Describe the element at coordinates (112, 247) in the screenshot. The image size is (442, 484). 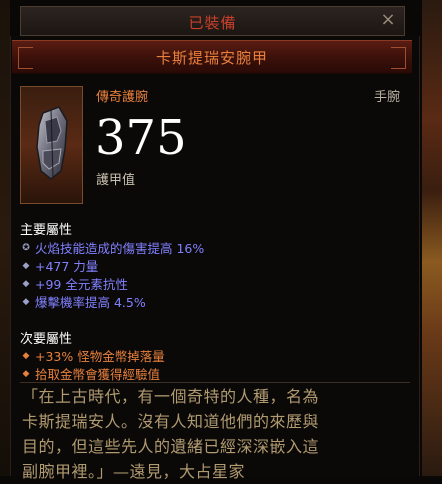
I see `primary-affix: ✪ 火焰技能造成的傷害提高 16%` at that location.